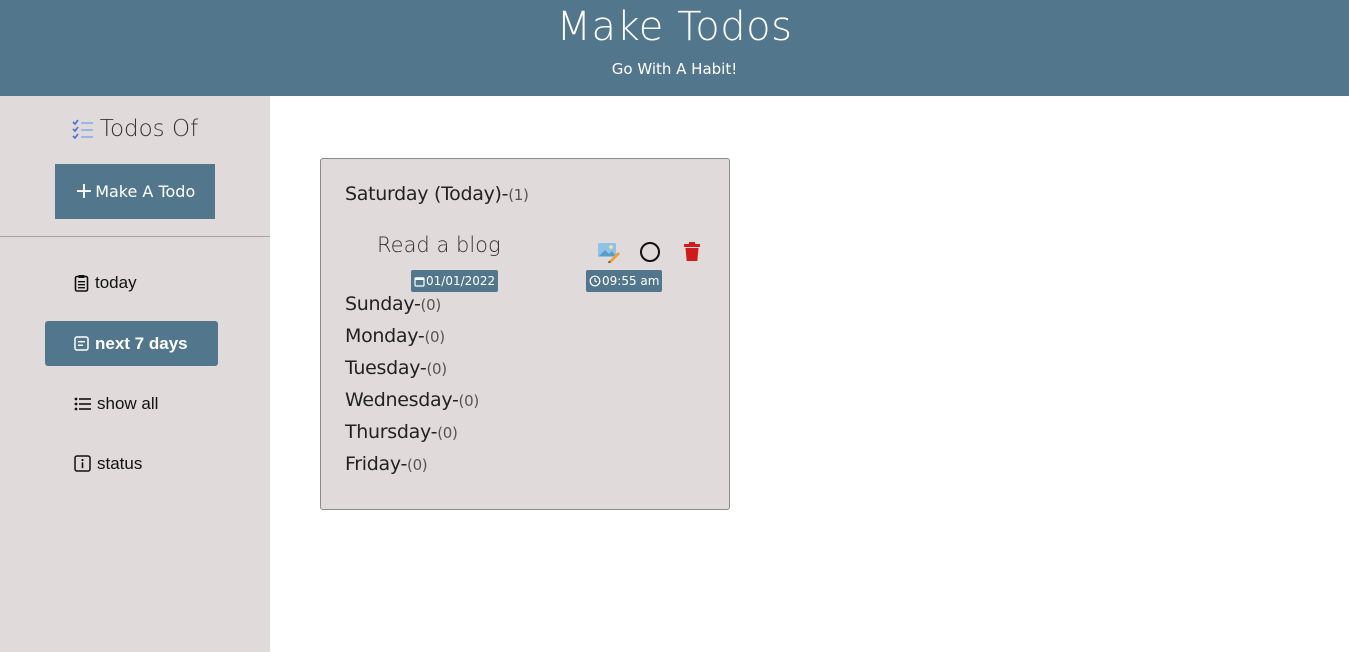 The image size is (1349, 652). I want to click on calendar-week-icon, so click(81, 343).